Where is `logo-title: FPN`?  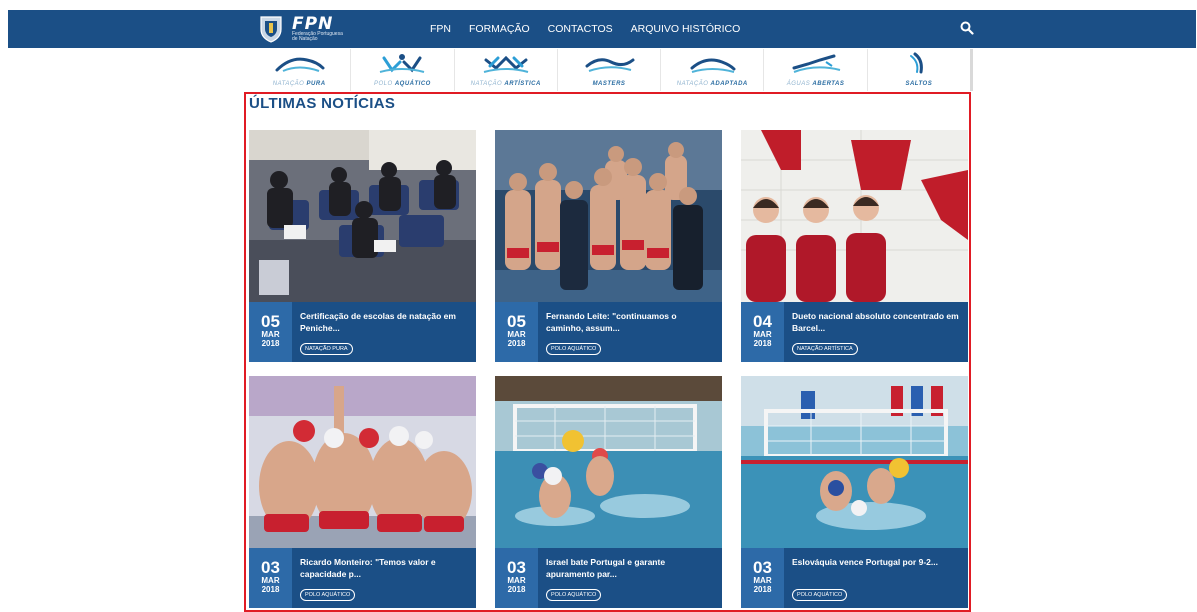
logo-title: FPN is located at coordinates (313, 24).